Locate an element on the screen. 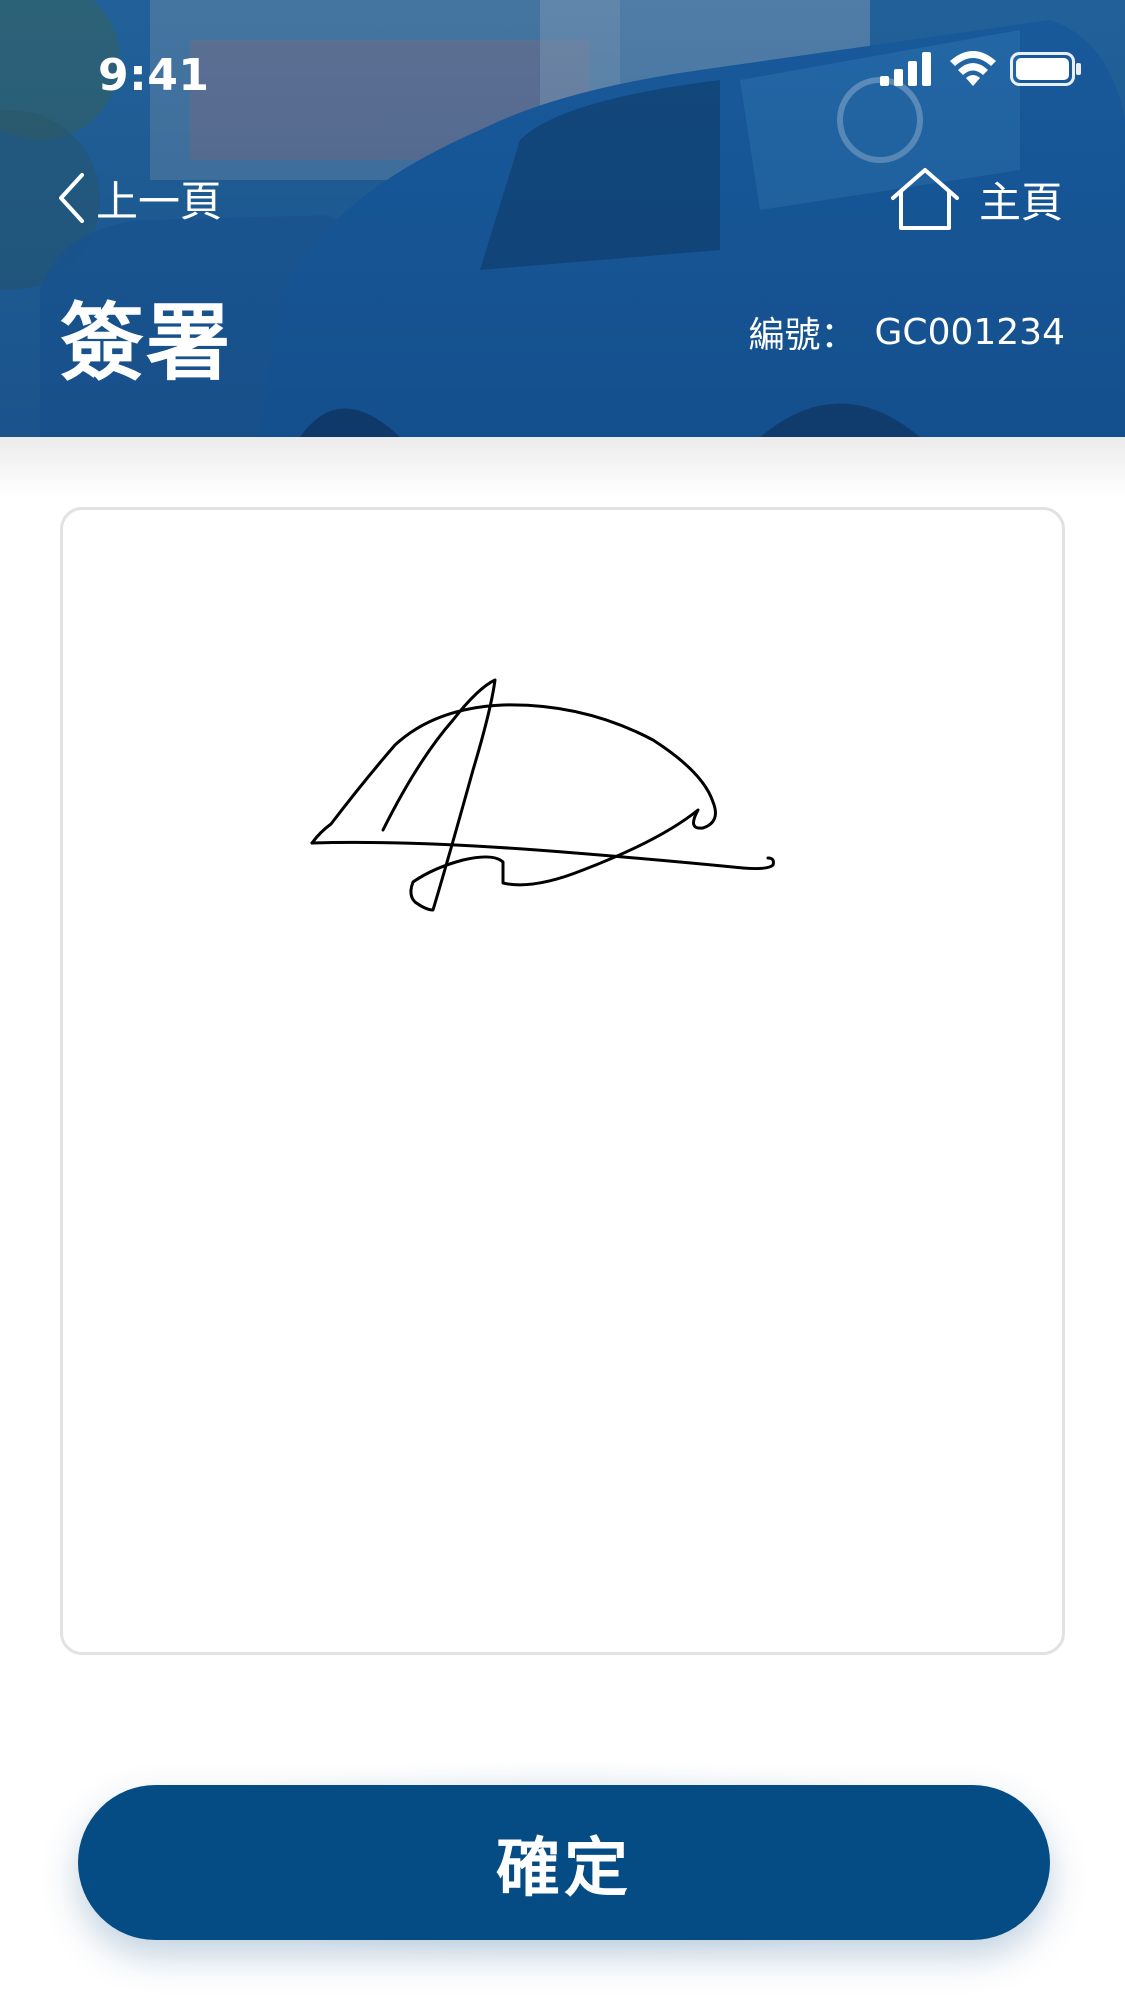 This screenshot has width=1125, height=2001. order-number-label: 編號： is located at coordinates (802, 335).